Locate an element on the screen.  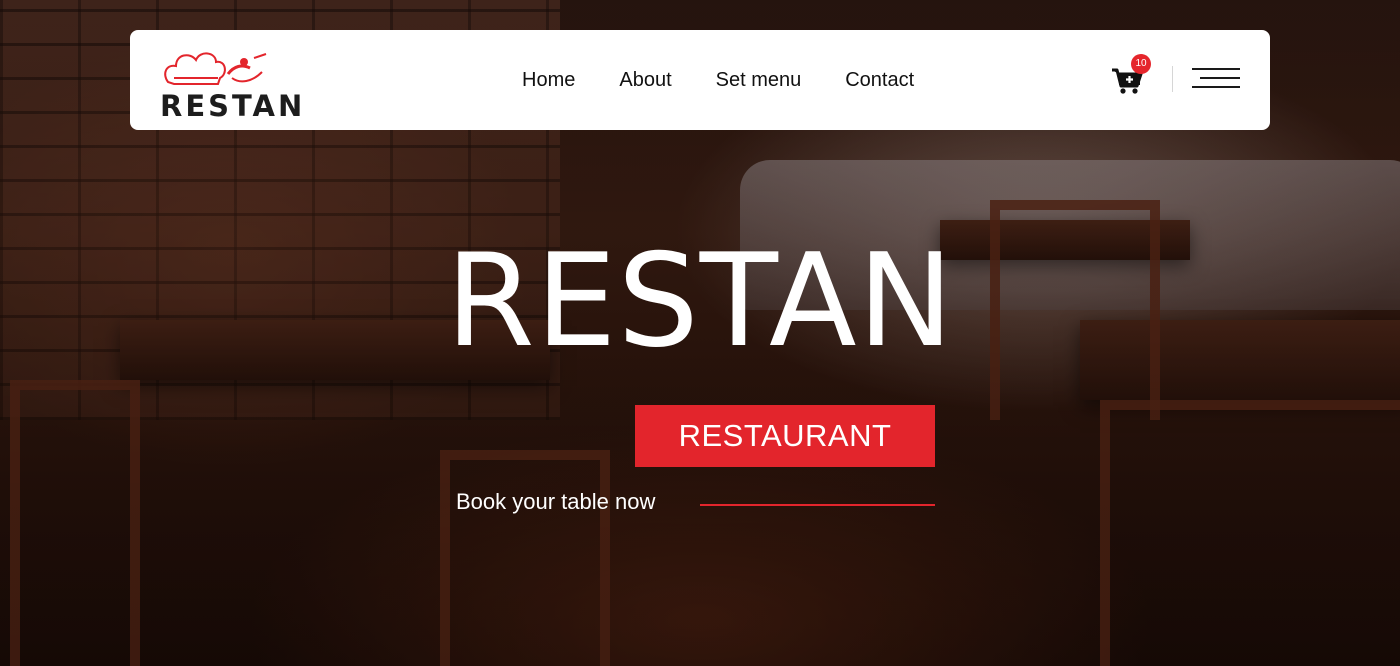
header-navbar: RESTAN Home About Set menu Contact 10 is located at coordinates (700, 80).